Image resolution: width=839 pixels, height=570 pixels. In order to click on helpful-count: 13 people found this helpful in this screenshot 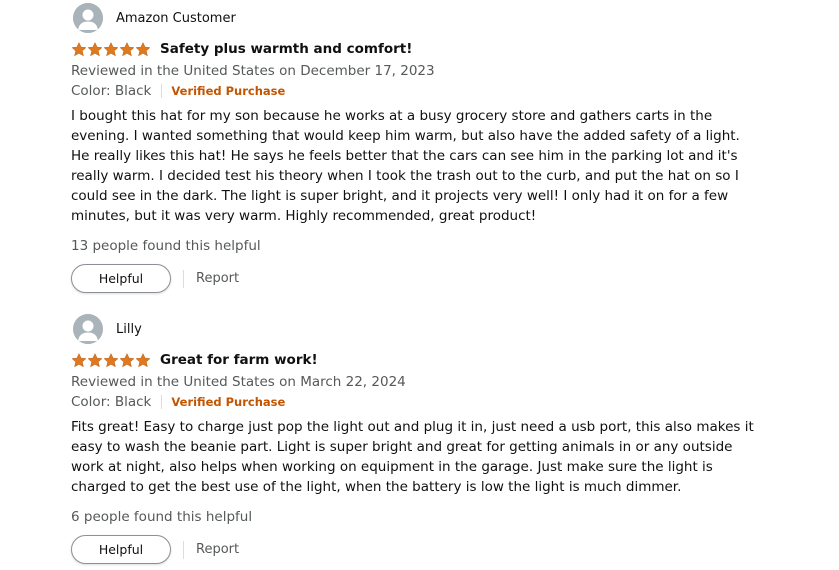, I will do `click(166, 246)`.